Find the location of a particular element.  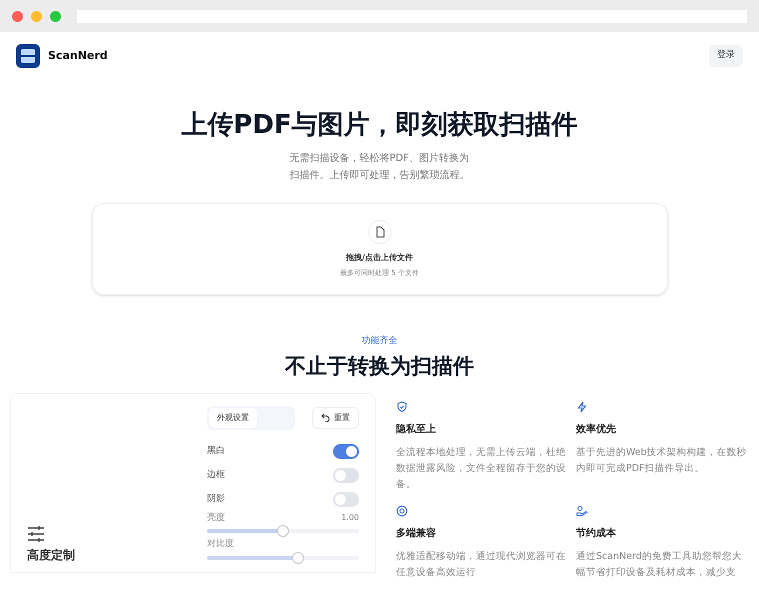

feature-title: 多端兼容 is located at coordinates (416, 533).